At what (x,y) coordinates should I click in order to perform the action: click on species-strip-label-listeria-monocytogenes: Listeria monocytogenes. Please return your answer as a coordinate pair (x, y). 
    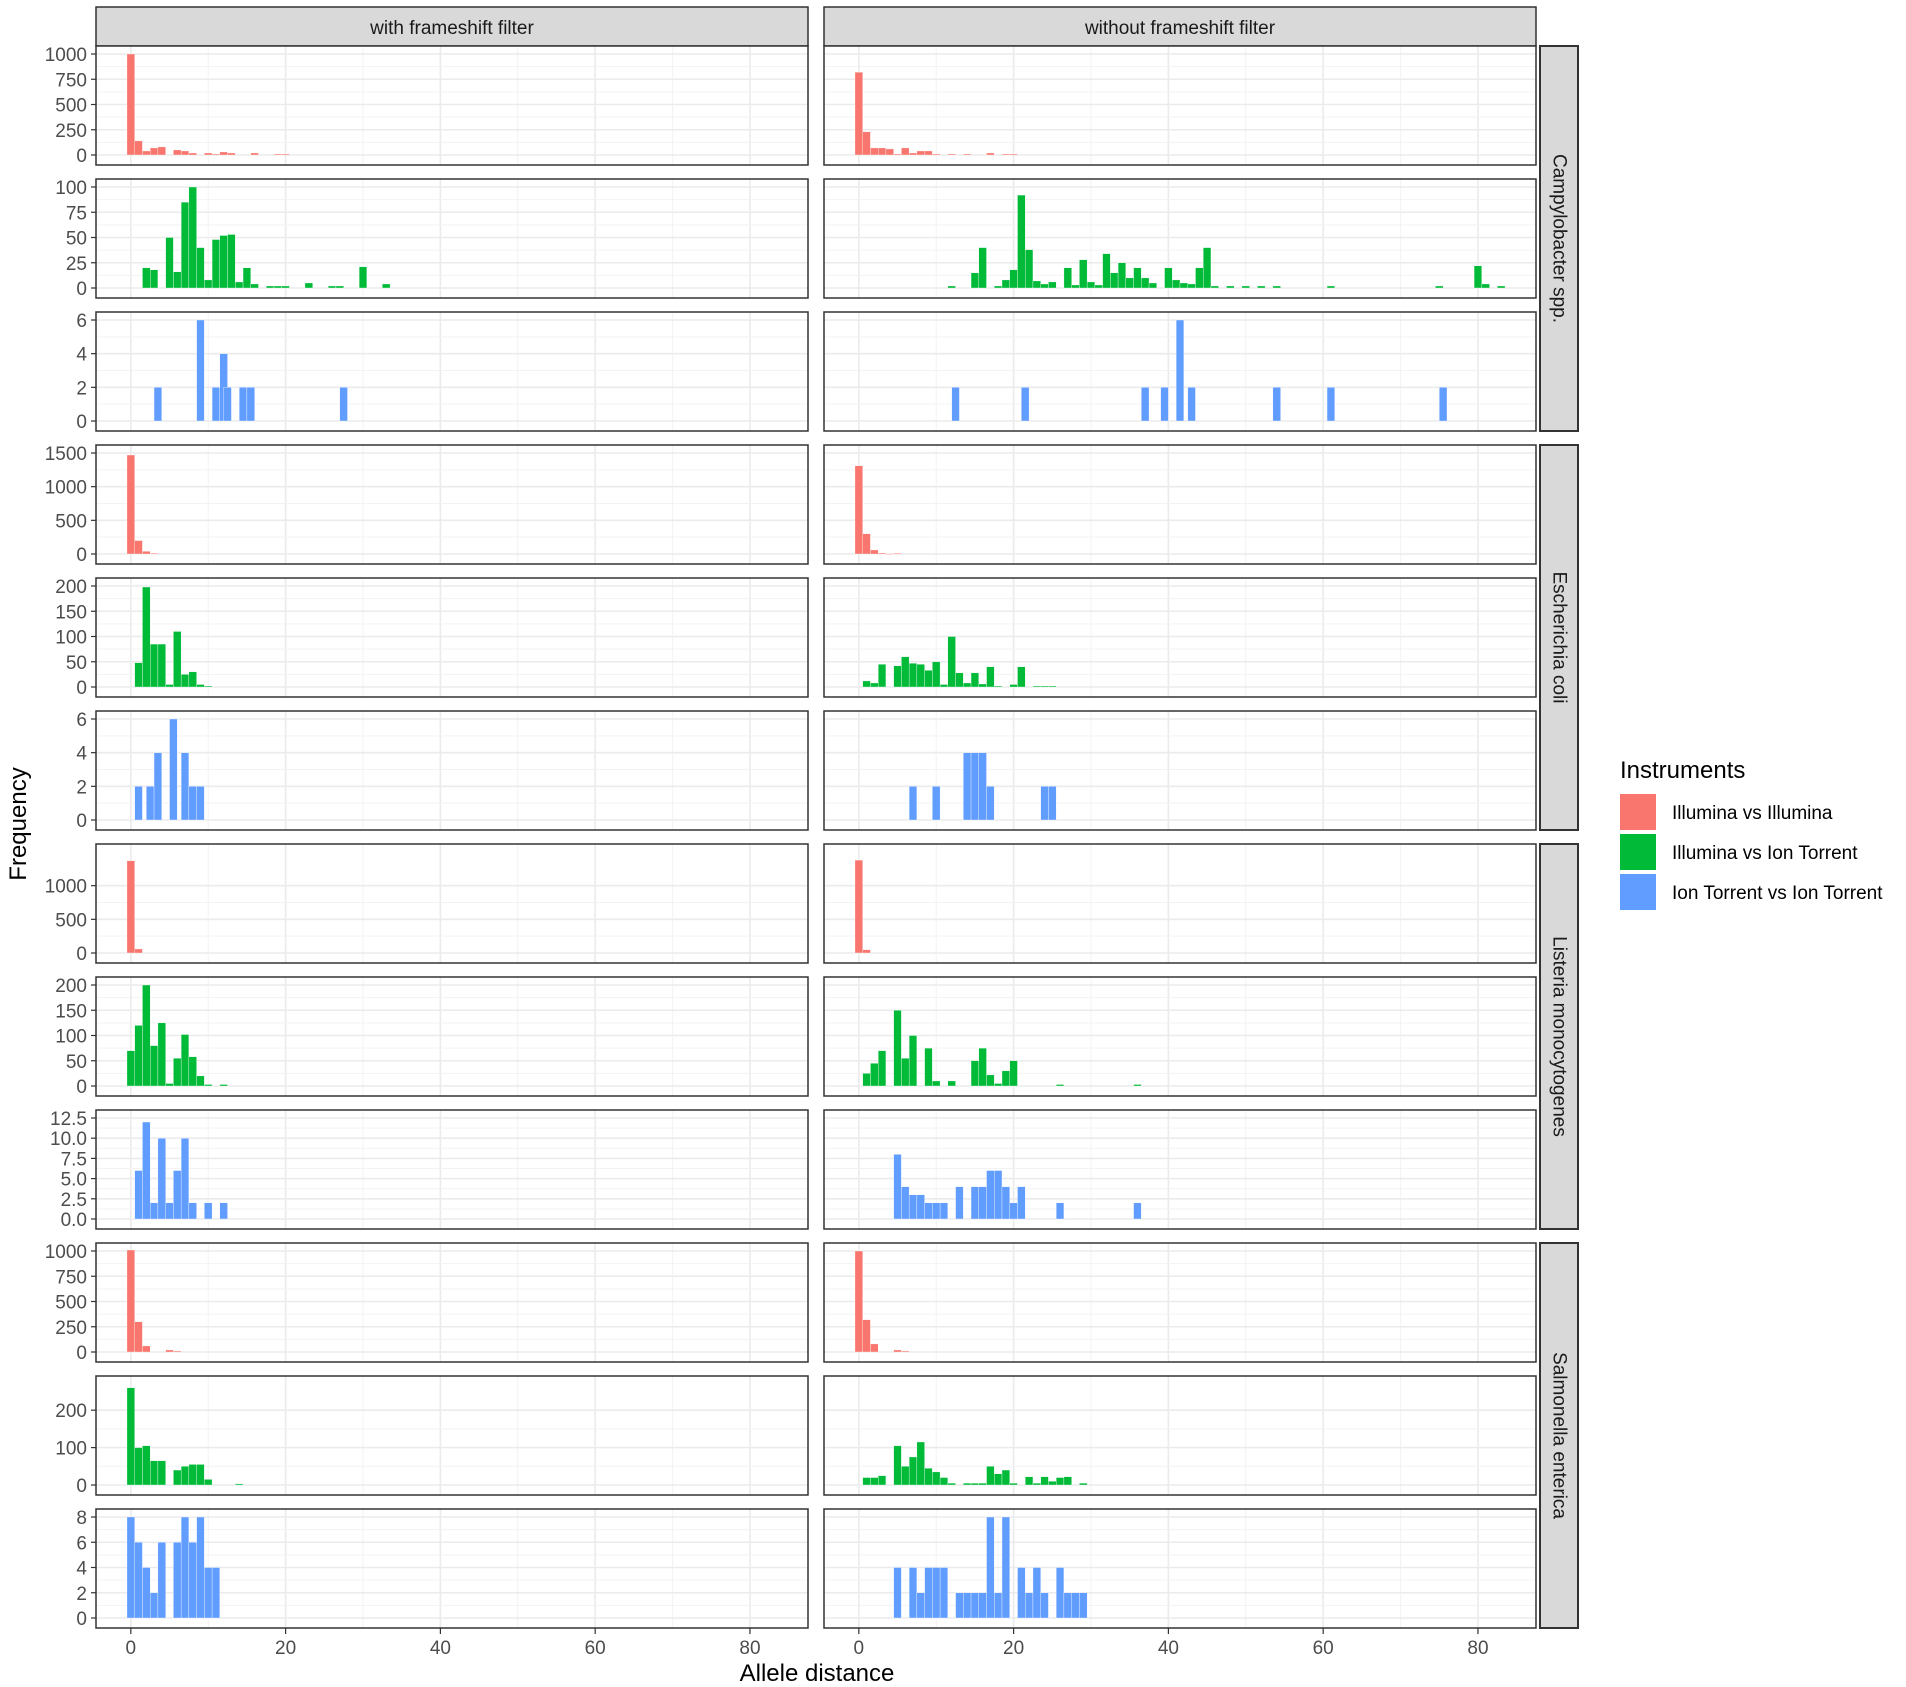
    Looking at the image, I should click on (1559, 1036).